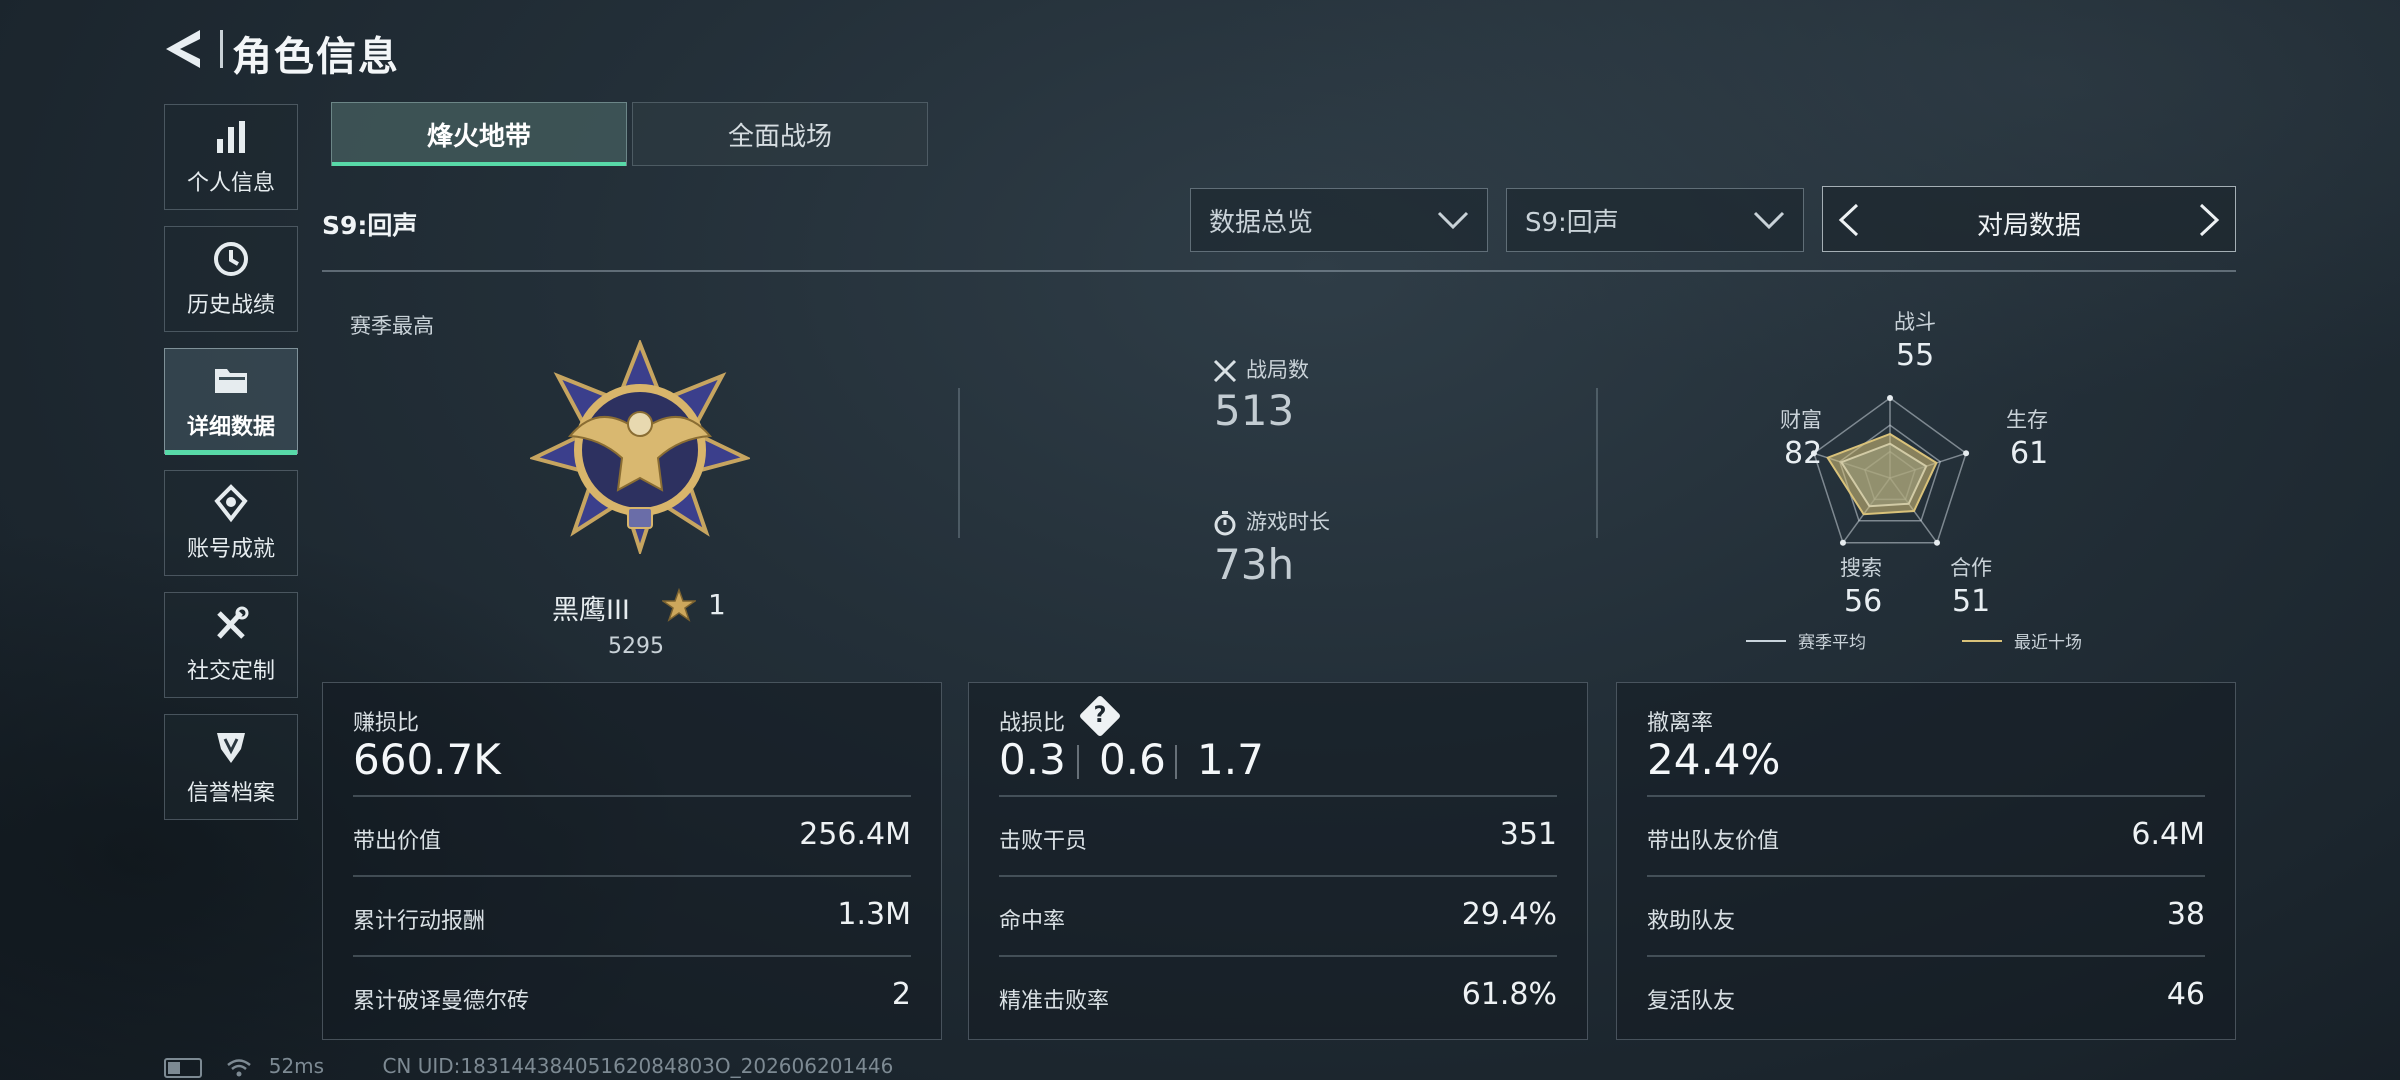  I want to click on matches-label-row: 战局数, so click(1260, 369).